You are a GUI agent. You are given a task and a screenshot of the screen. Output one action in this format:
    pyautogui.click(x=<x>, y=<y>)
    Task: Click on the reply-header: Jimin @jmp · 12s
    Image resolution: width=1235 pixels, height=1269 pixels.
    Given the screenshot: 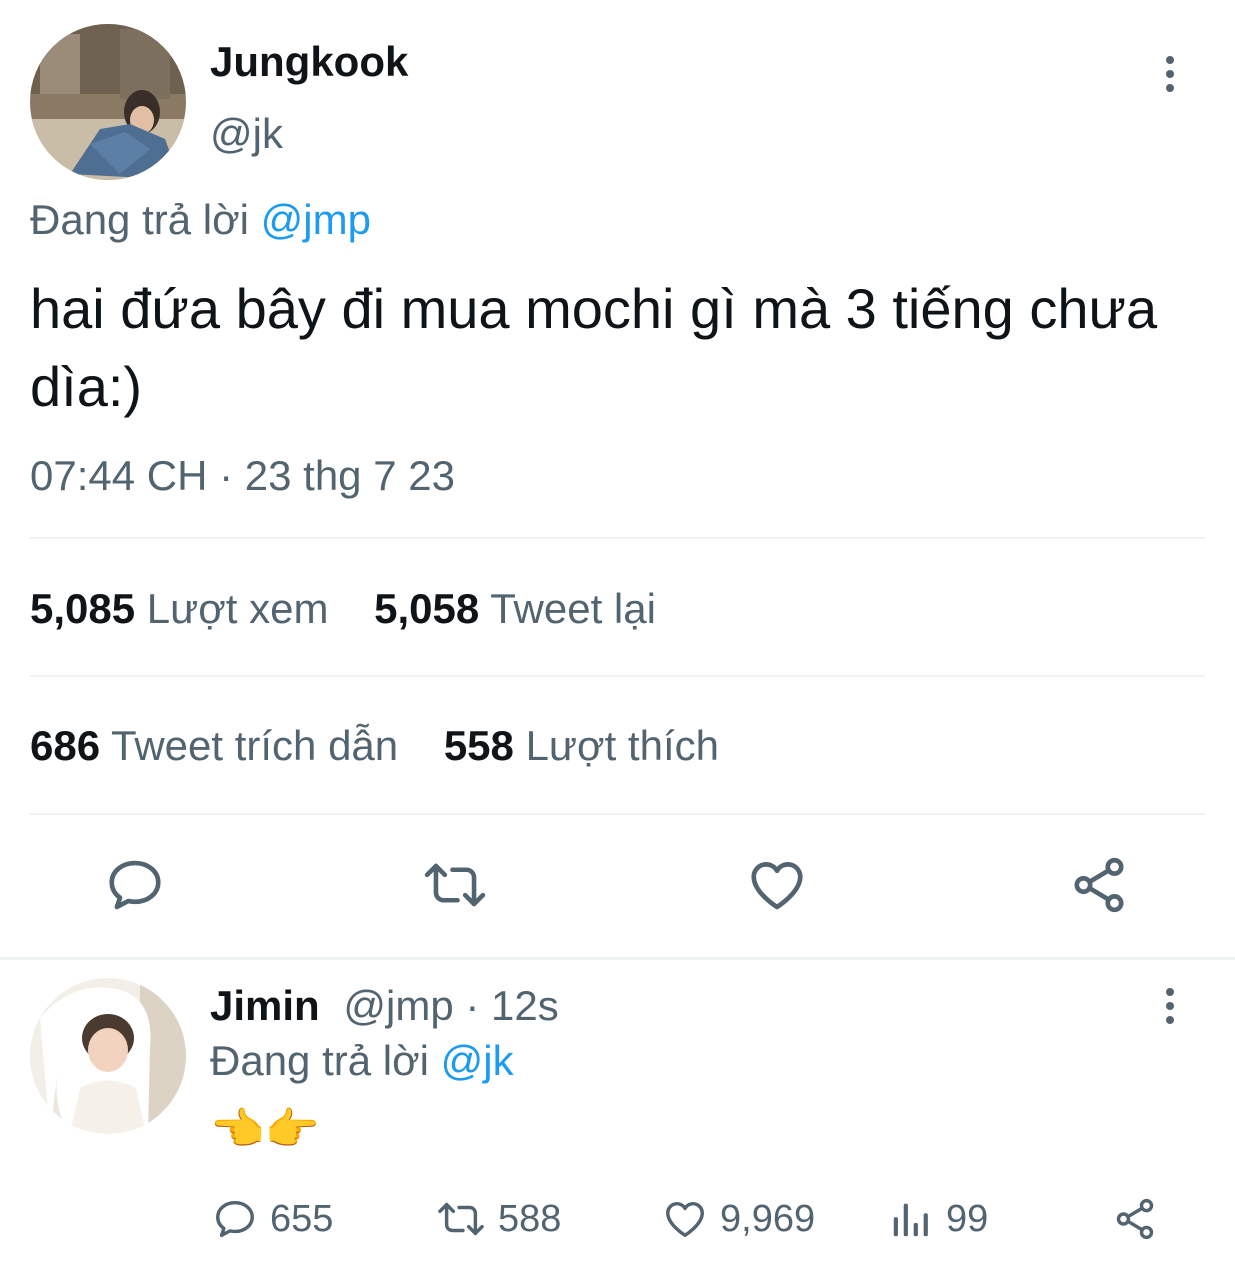 What is the action you would take?
    pyautogui.click(x=384, y=1006)
    